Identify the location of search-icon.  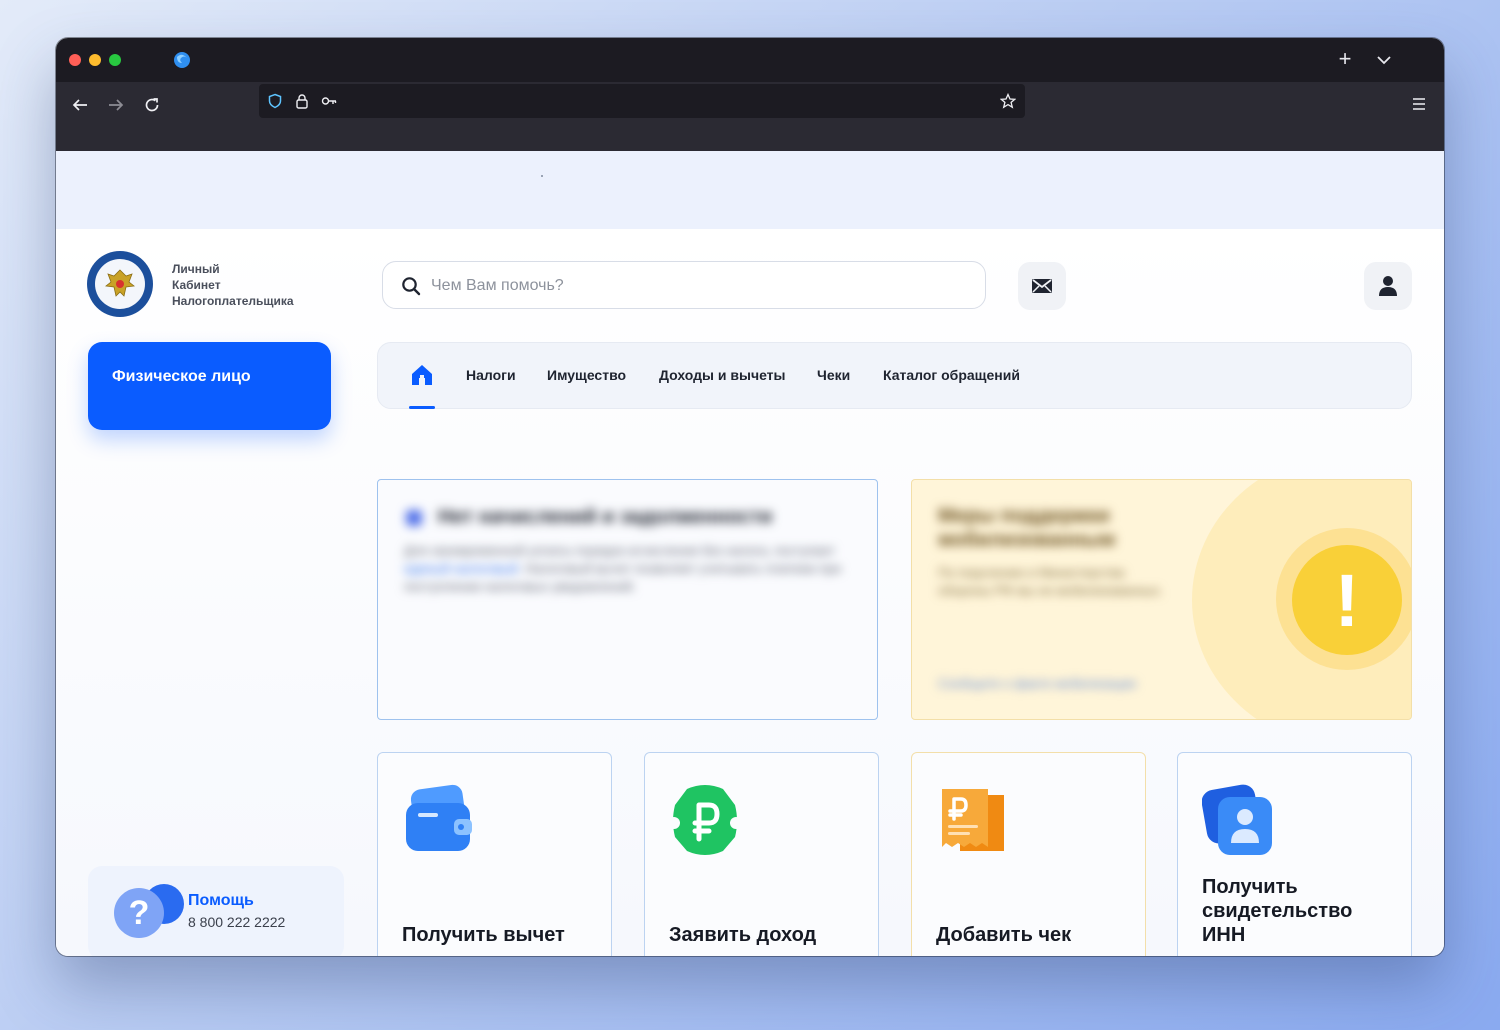
(411, 286).